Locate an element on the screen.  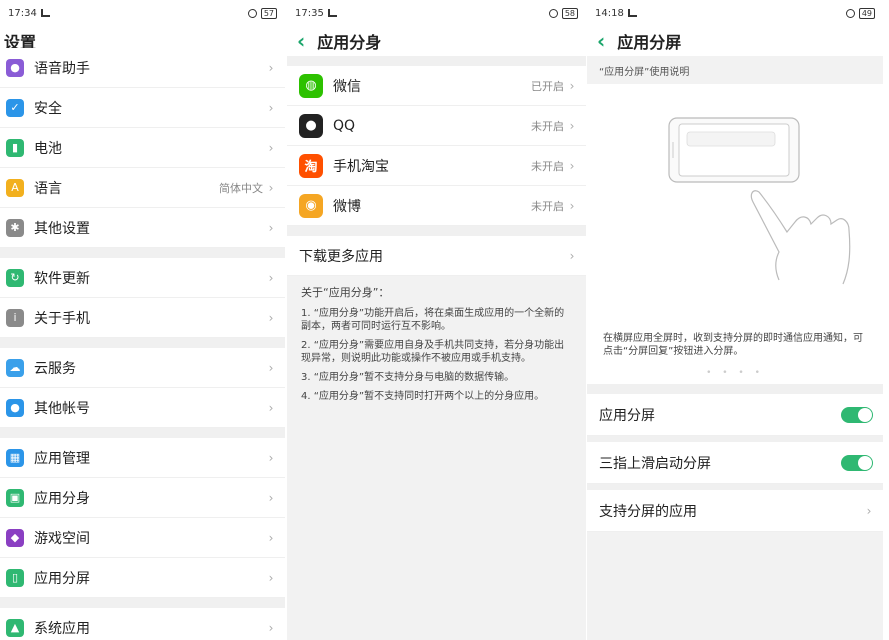
settings-row: ▦ 应用管理 › is located at coordinates (142, 458).